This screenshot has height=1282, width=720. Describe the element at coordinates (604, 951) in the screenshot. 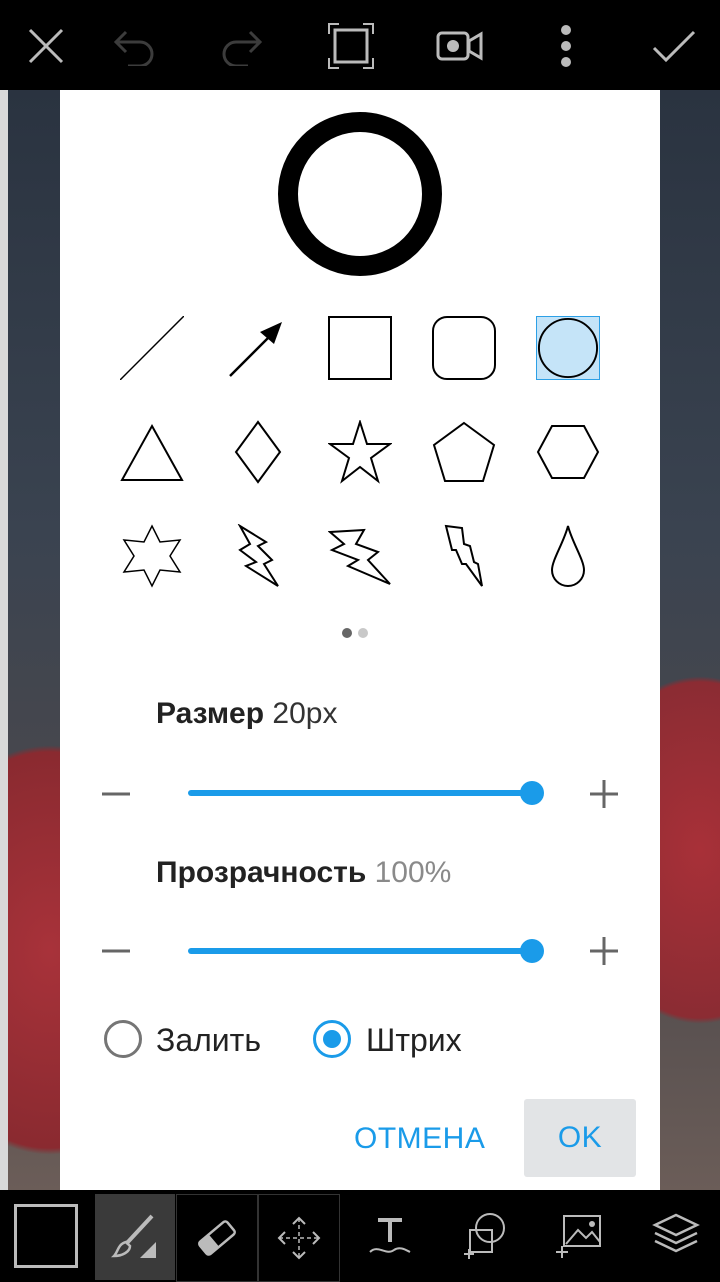

I see `opacity-plus-button` at that location.